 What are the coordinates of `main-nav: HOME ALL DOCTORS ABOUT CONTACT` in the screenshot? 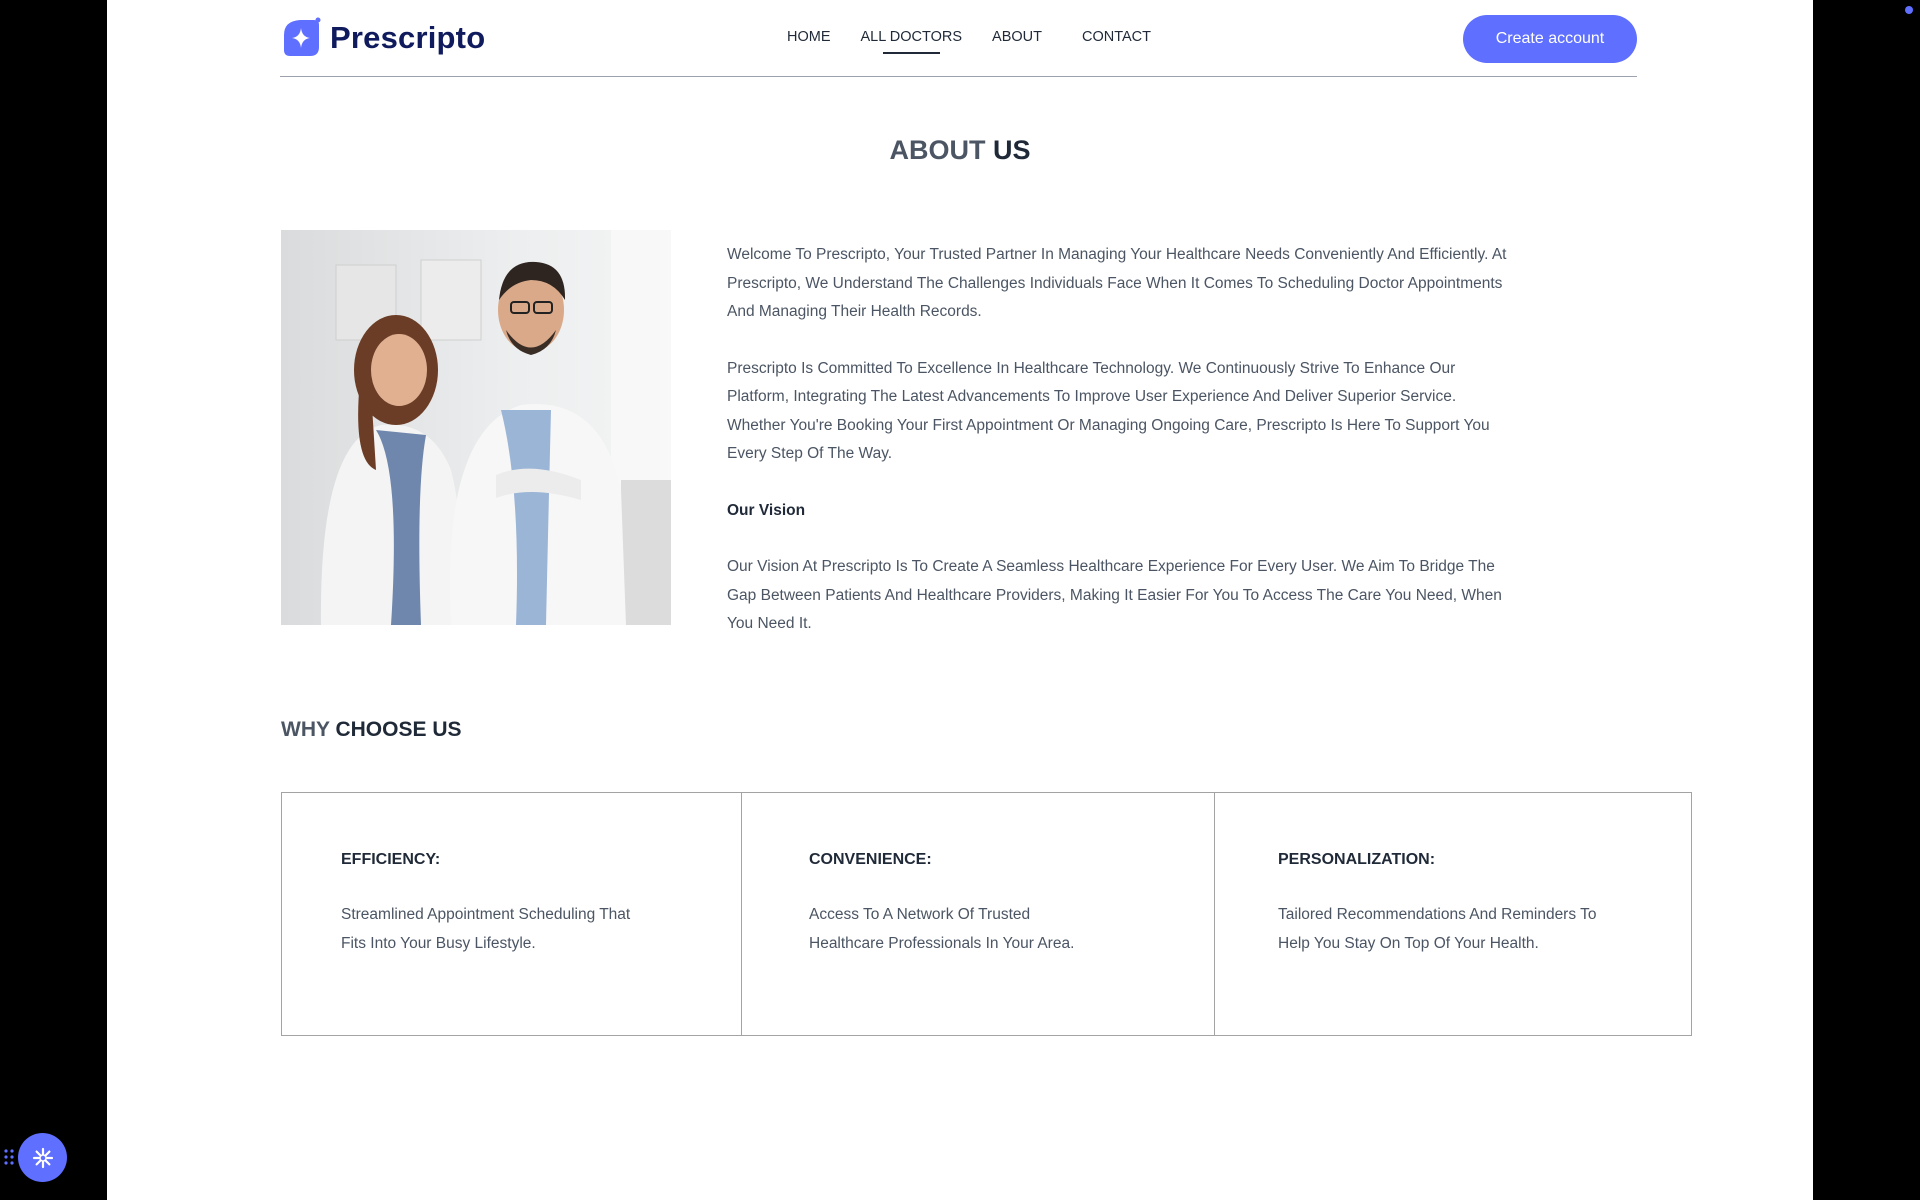 It's located at (984, 41).